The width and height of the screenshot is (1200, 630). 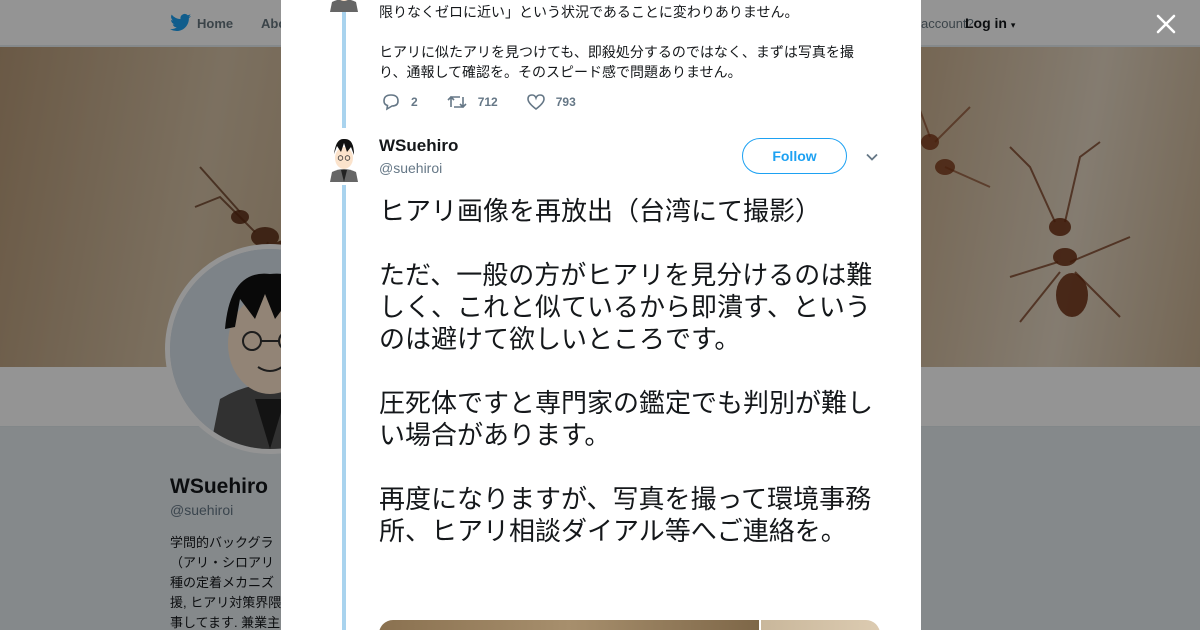 What do you see at coordinates (391, 102) in the screenshot?
I see `reply-icon` at bounding box center [391, 102].